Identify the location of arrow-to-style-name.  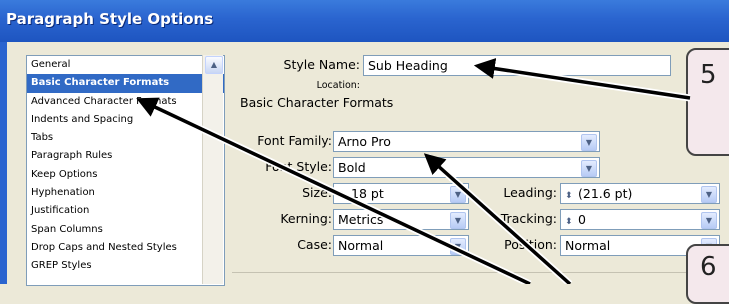
(582, 80).